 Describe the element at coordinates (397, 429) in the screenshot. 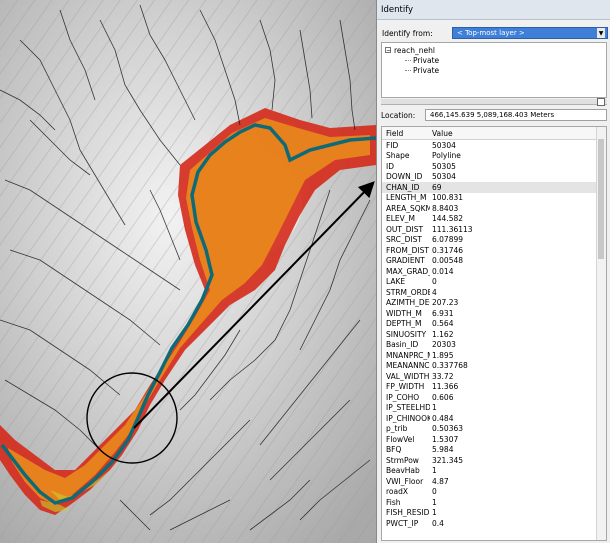

I see `field-name-cell: p_trib` at that location.